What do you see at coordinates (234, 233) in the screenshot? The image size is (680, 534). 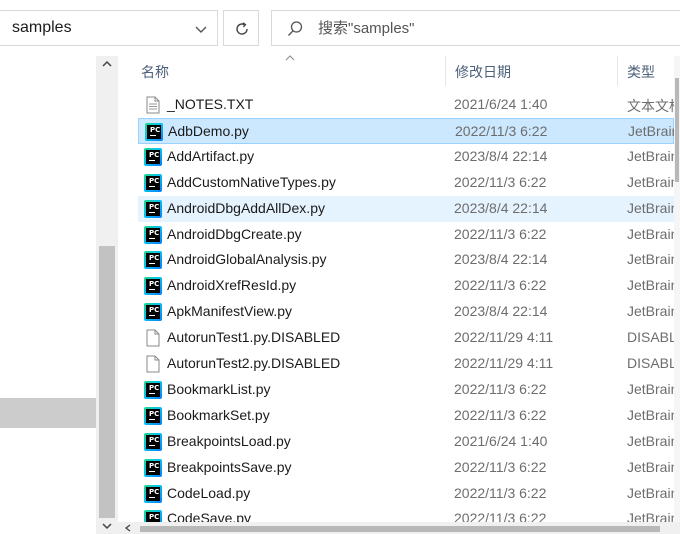 I see `file-name: AndroidDbgCreate.py` at bounding box center [234, 233].